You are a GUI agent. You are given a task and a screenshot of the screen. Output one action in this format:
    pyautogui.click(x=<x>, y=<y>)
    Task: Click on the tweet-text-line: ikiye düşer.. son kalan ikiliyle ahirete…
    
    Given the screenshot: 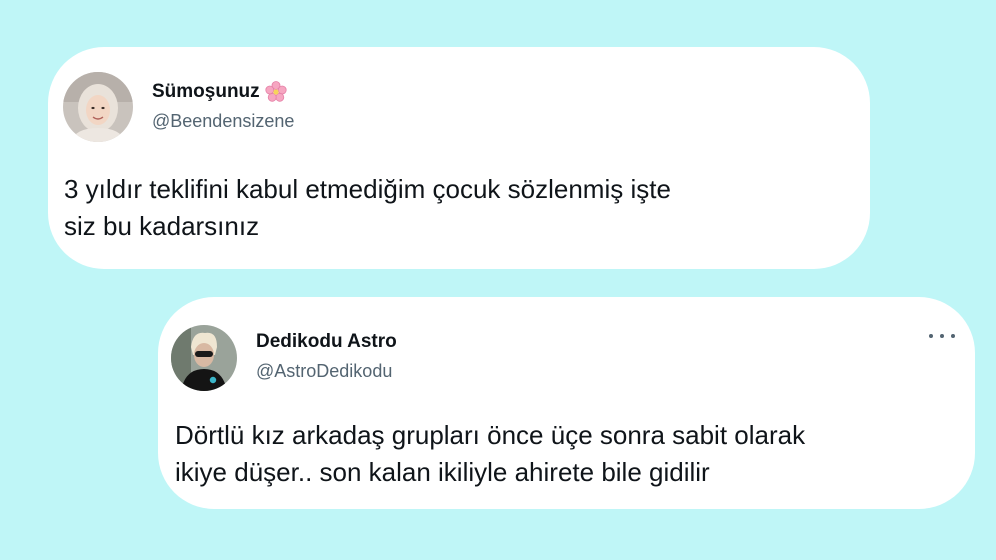 What is the action you would take?
    pyautogui.click(x=442, y=472)
    